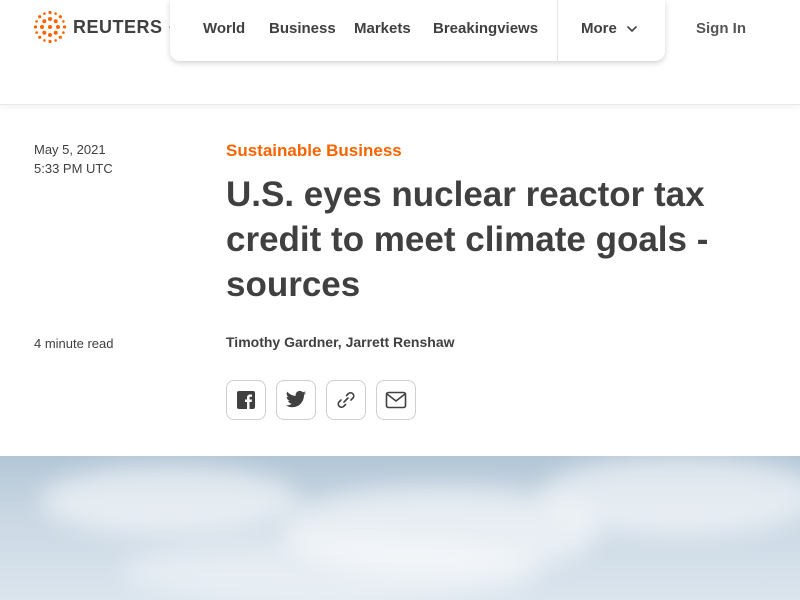  What do you see at coordinates (721, 28) in the screenshot?
I see `sign-in-link: Sign In` at bounding box center [721, 28].